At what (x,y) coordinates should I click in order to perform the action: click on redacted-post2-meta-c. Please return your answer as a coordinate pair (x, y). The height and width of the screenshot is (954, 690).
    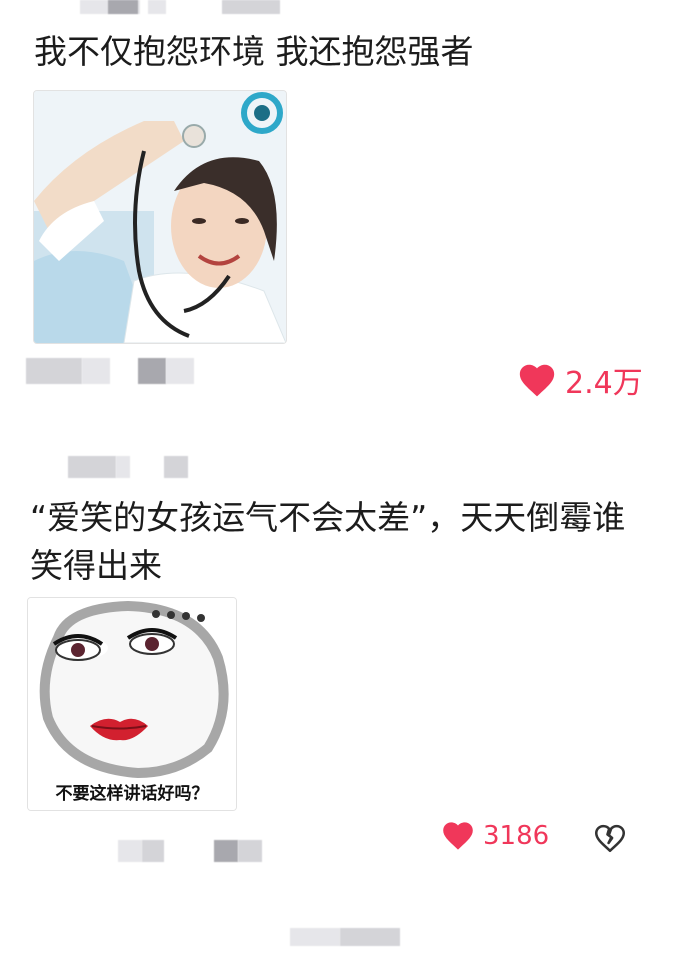
    Looking at the image, I should click on (226, 851).